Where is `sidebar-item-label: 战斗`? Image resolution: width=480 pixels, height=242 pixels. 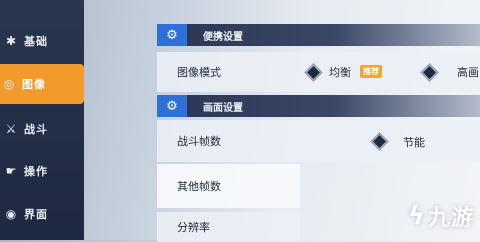 sidebar-item-label: 战斗 is located at coordinates (36, 129).